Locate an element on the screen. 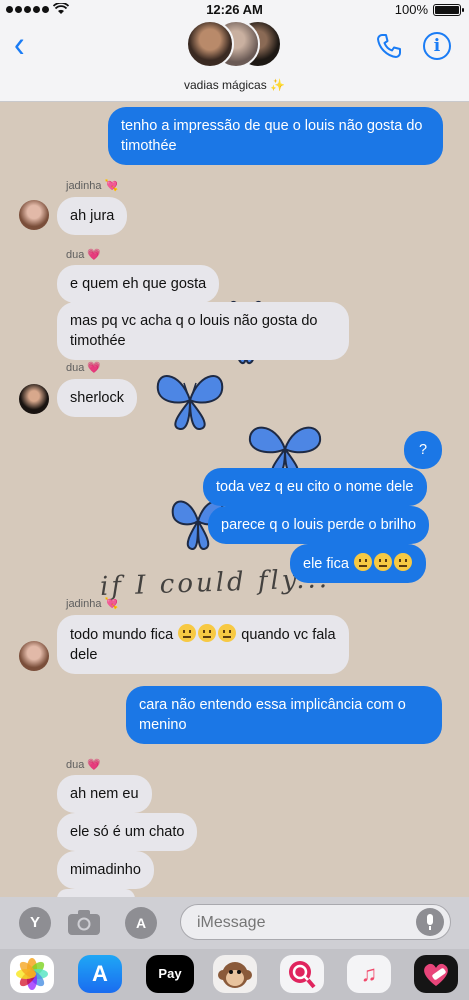 The width and height of the screenshot is (469, 1000). phone-icon is located at coordinates (389, 46).